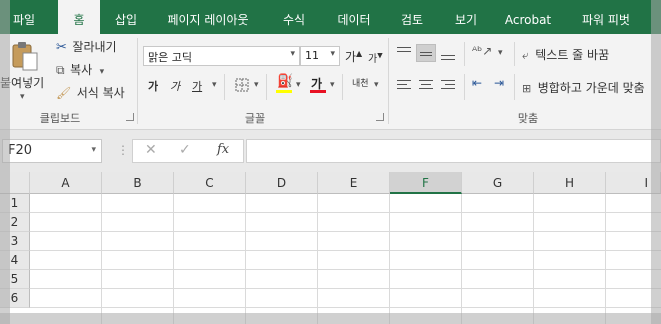 Image resolution: width=661 pixels, height=324 pixels. Describe the element at coordinates (606, 17) in the screenshot. I see `tab-power-pivot: 파워 피벗` at that location.